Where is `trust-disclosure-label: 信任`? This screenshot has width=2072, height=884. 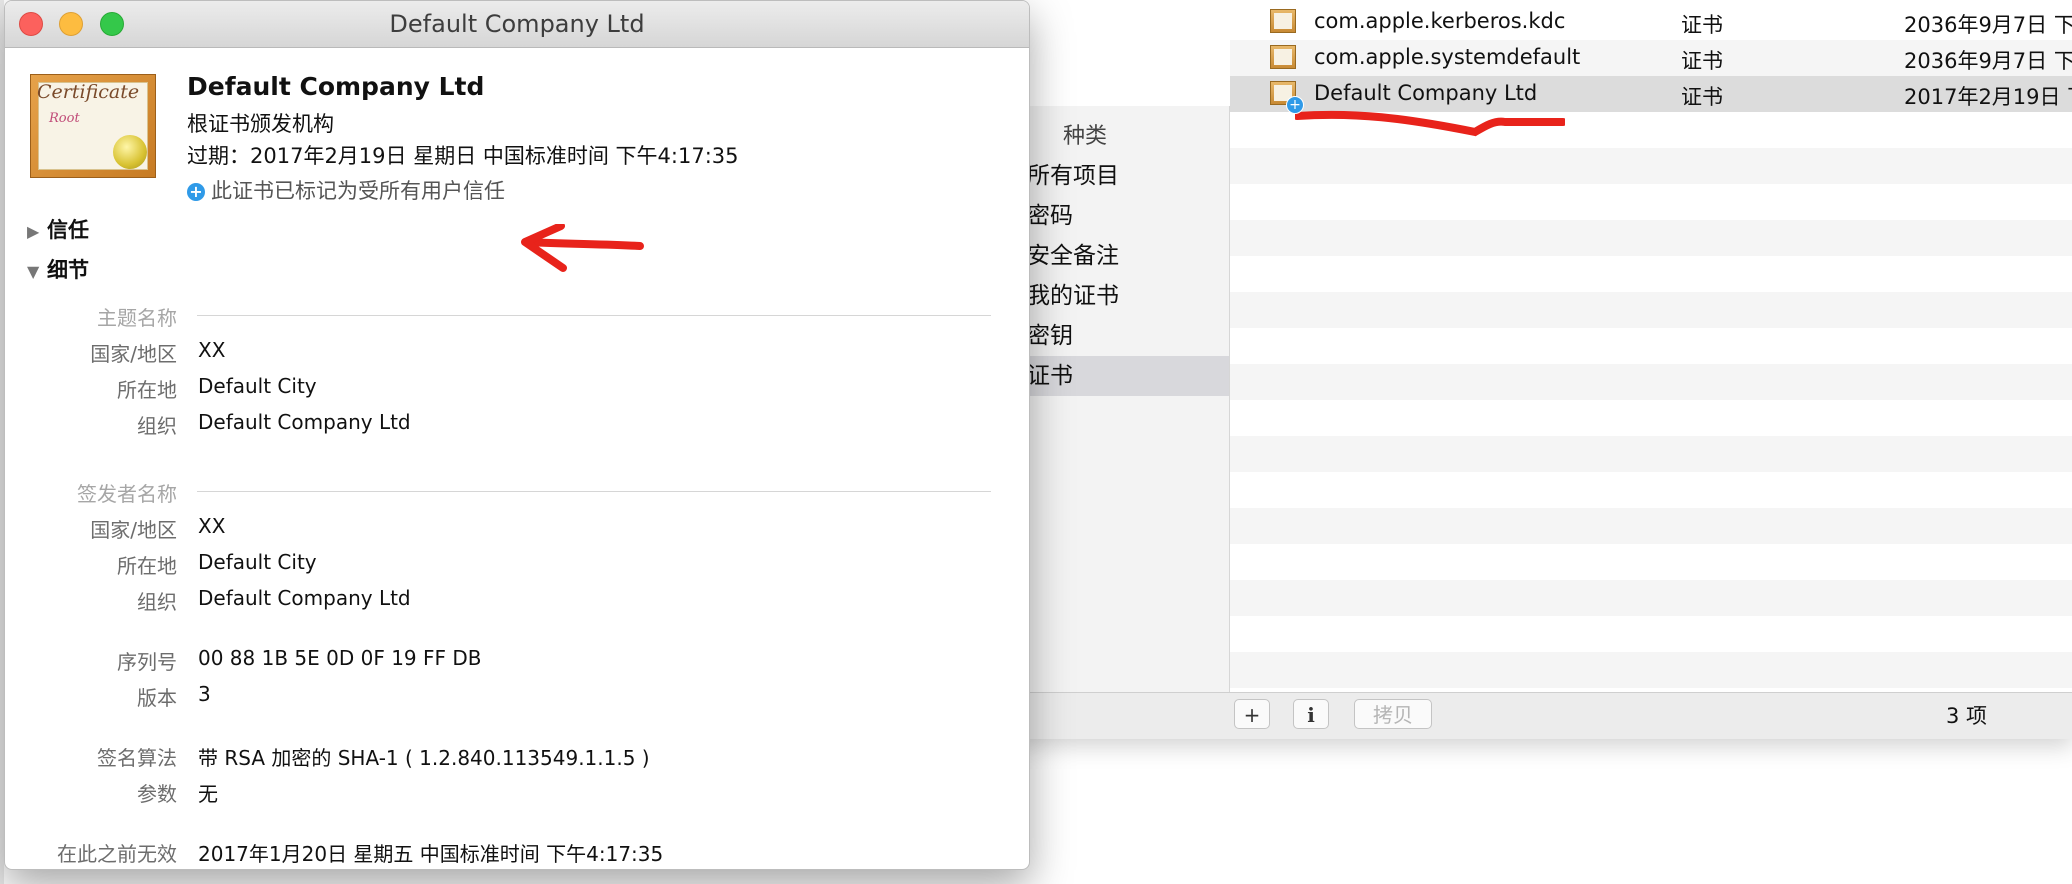
trust-disclosure-label: 信任 is located at coordinates (68, 230).